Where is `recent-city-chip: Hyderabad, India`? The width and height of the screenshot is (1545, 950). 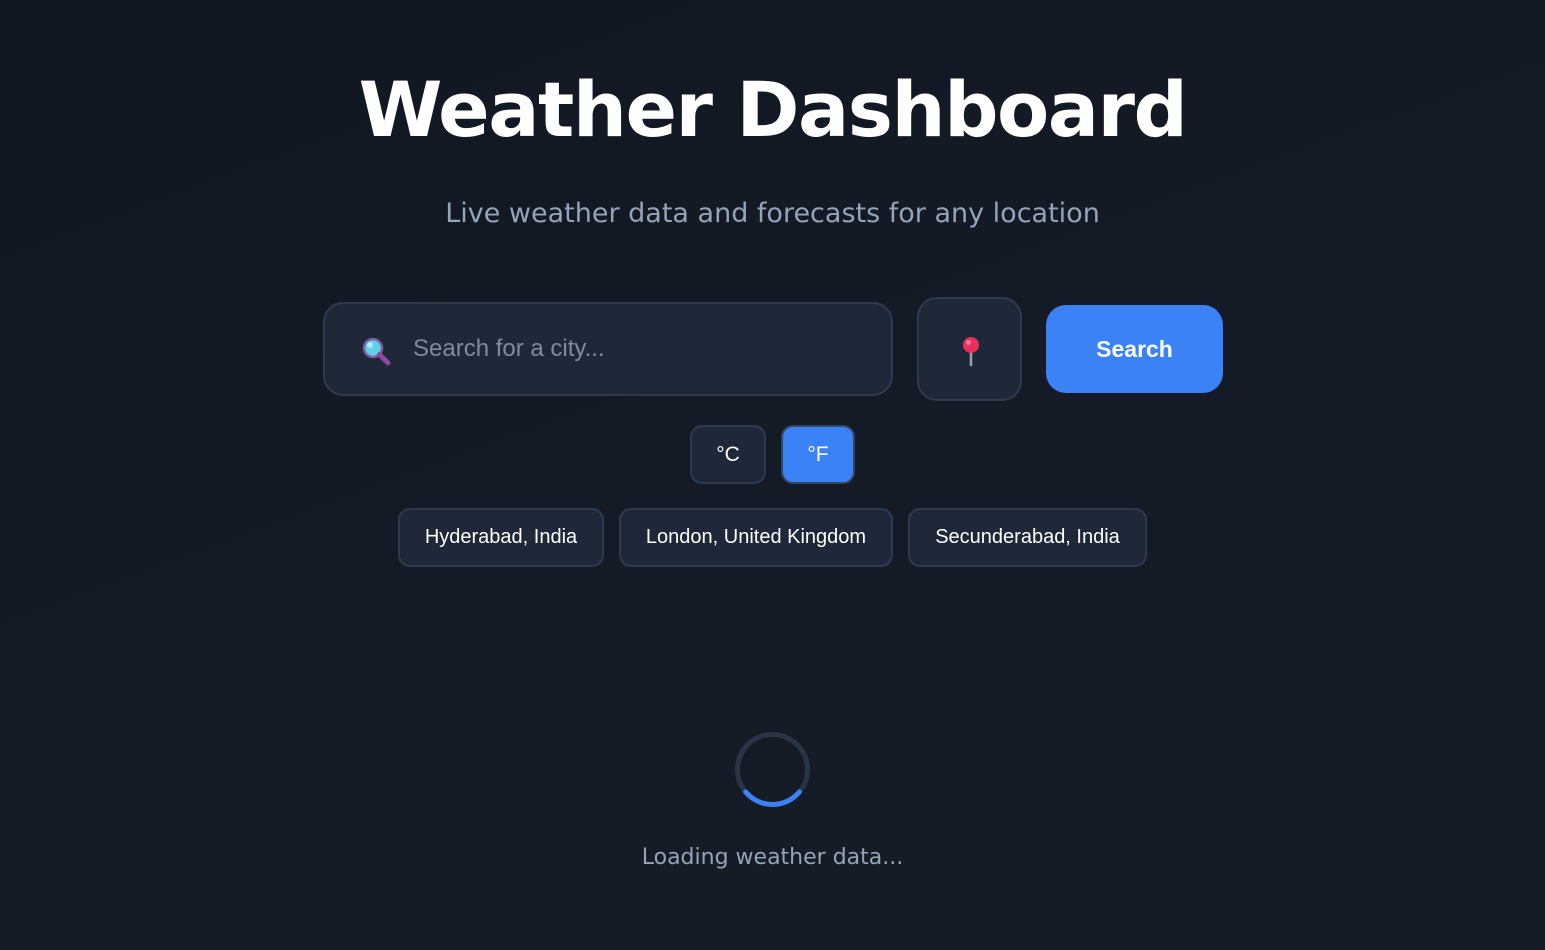 recent-city-chip: Hyderabad, India is located at coordinates (501, 537).